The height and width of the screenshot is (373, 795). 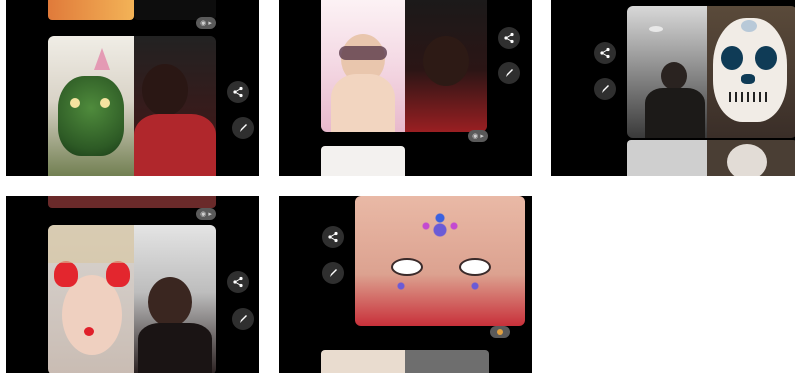 What do you see at coordinates (667, 72) in the screenshot?
I see `person-left-room` at bounding box center [667, 72].